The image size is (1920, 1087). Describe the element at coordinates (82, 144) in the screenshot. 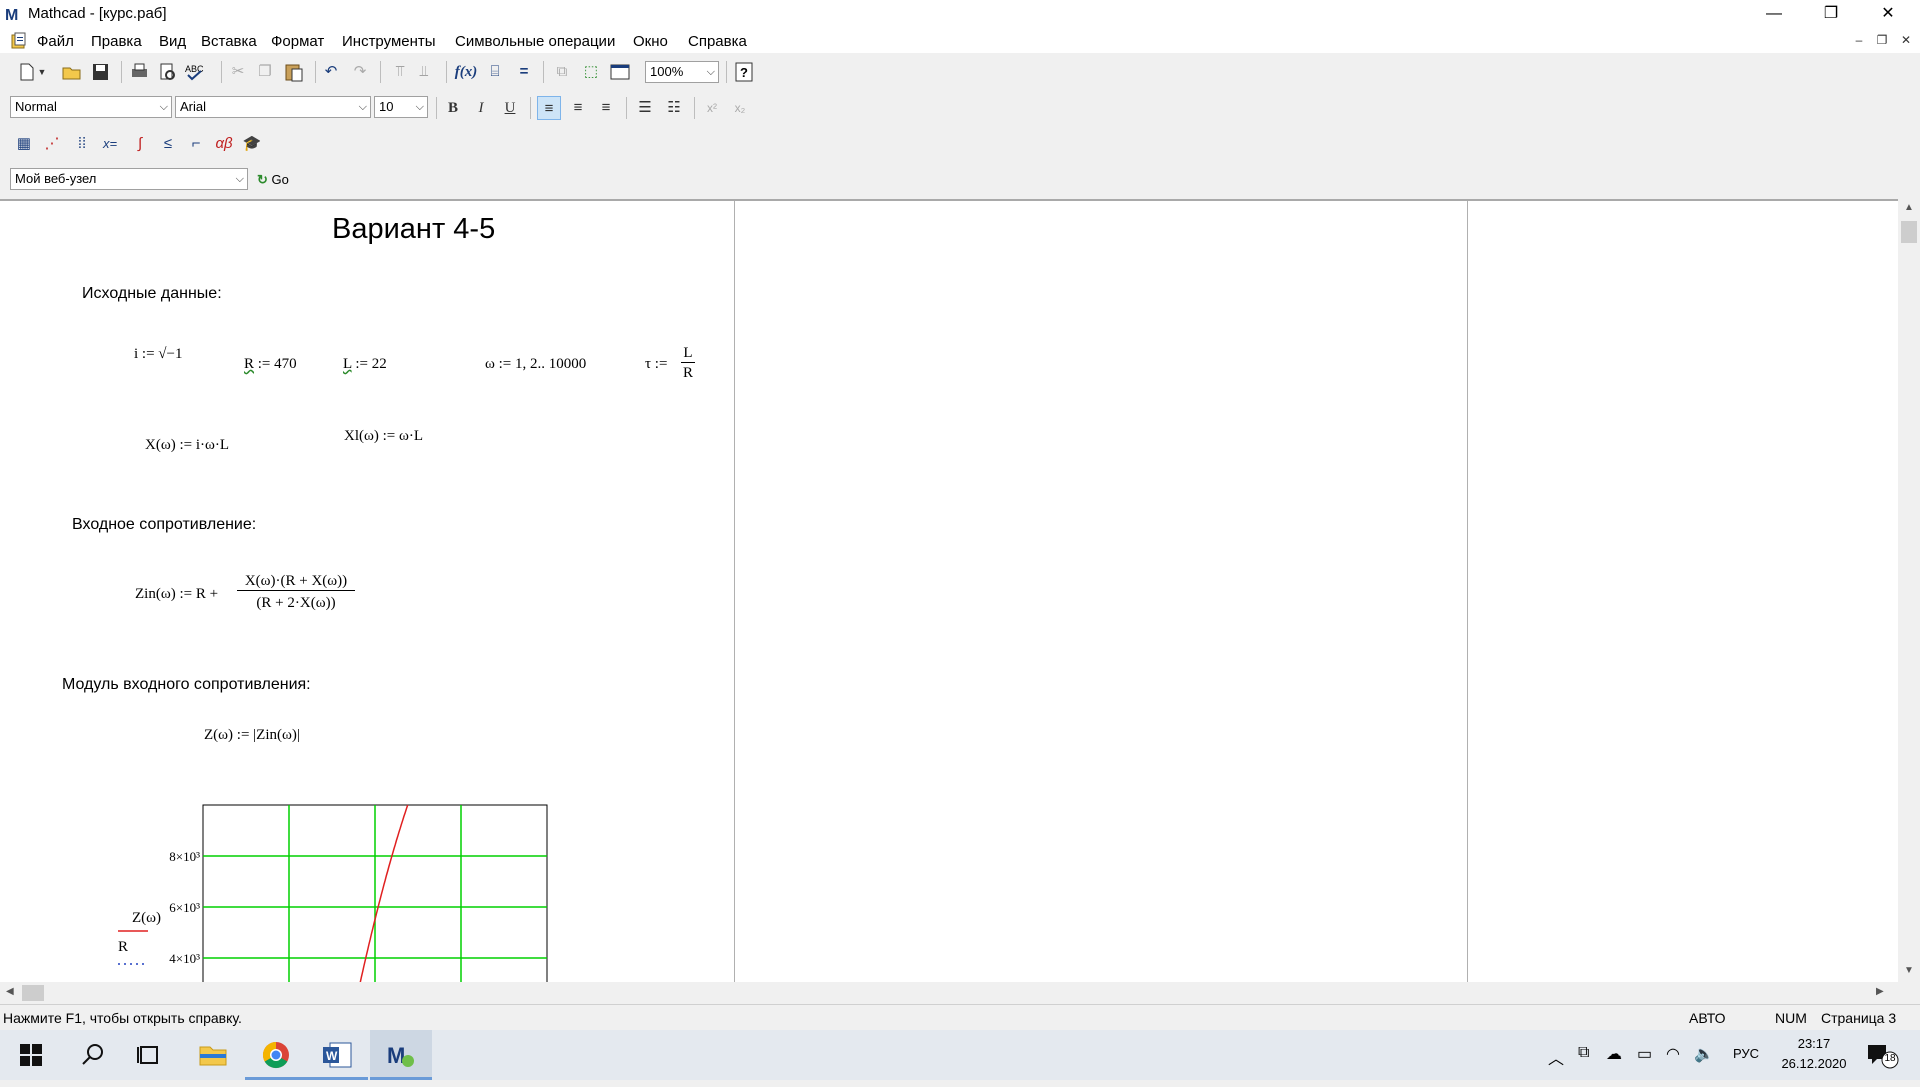

I see `matrix-palette-icon: ⁞⁞` at that location.